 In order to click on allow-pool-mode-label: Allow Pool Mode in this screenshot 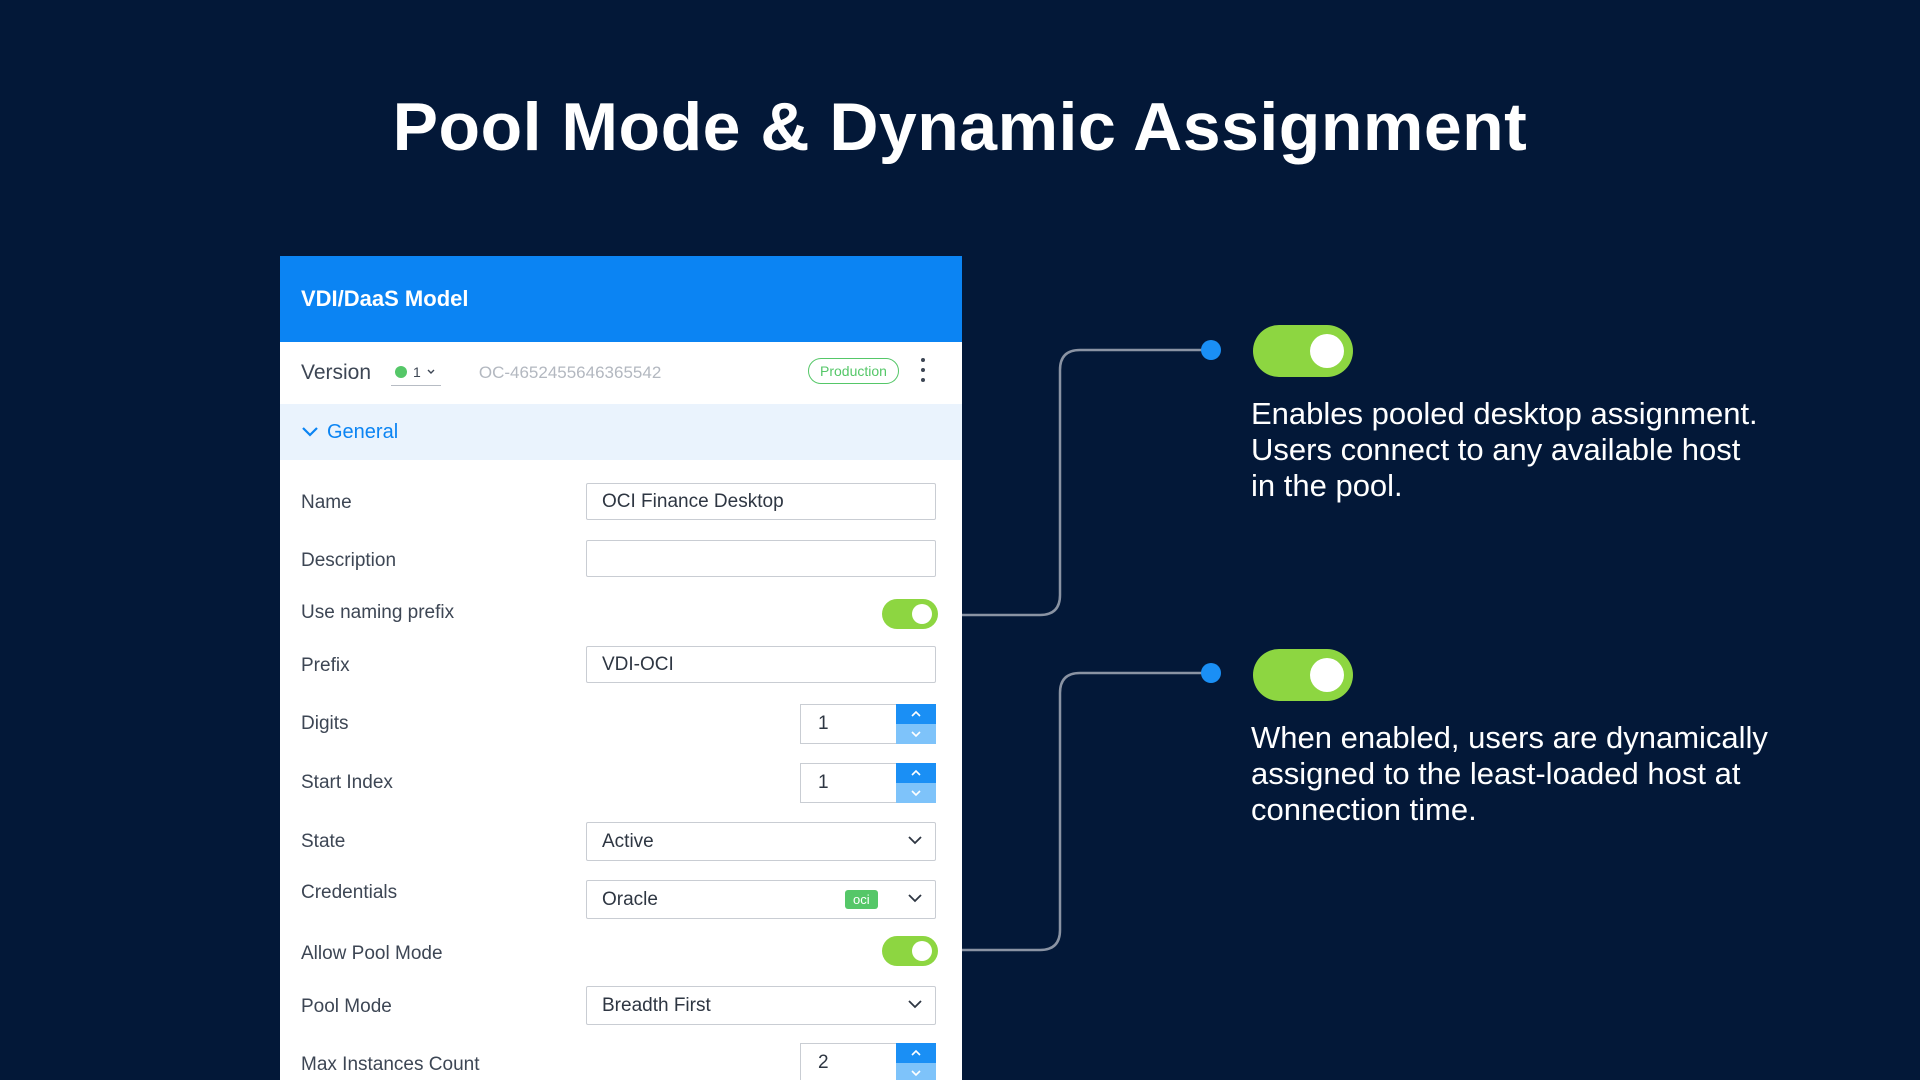, I will do `click(372, 953)`.